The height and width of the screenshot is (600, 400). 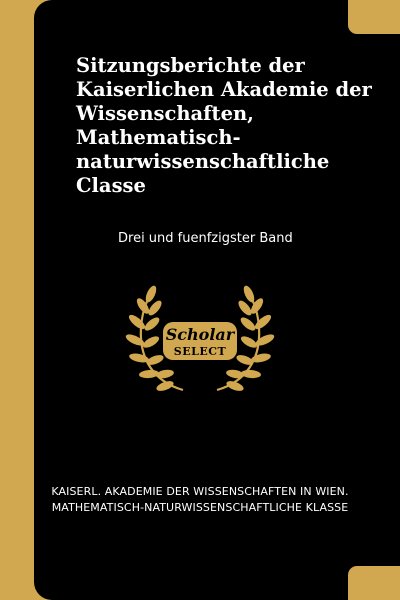 What do you see at coordinates (374, 583) in the screenshot?
I see `gold-corner-bottom-right` at bounding box center [374, 583].